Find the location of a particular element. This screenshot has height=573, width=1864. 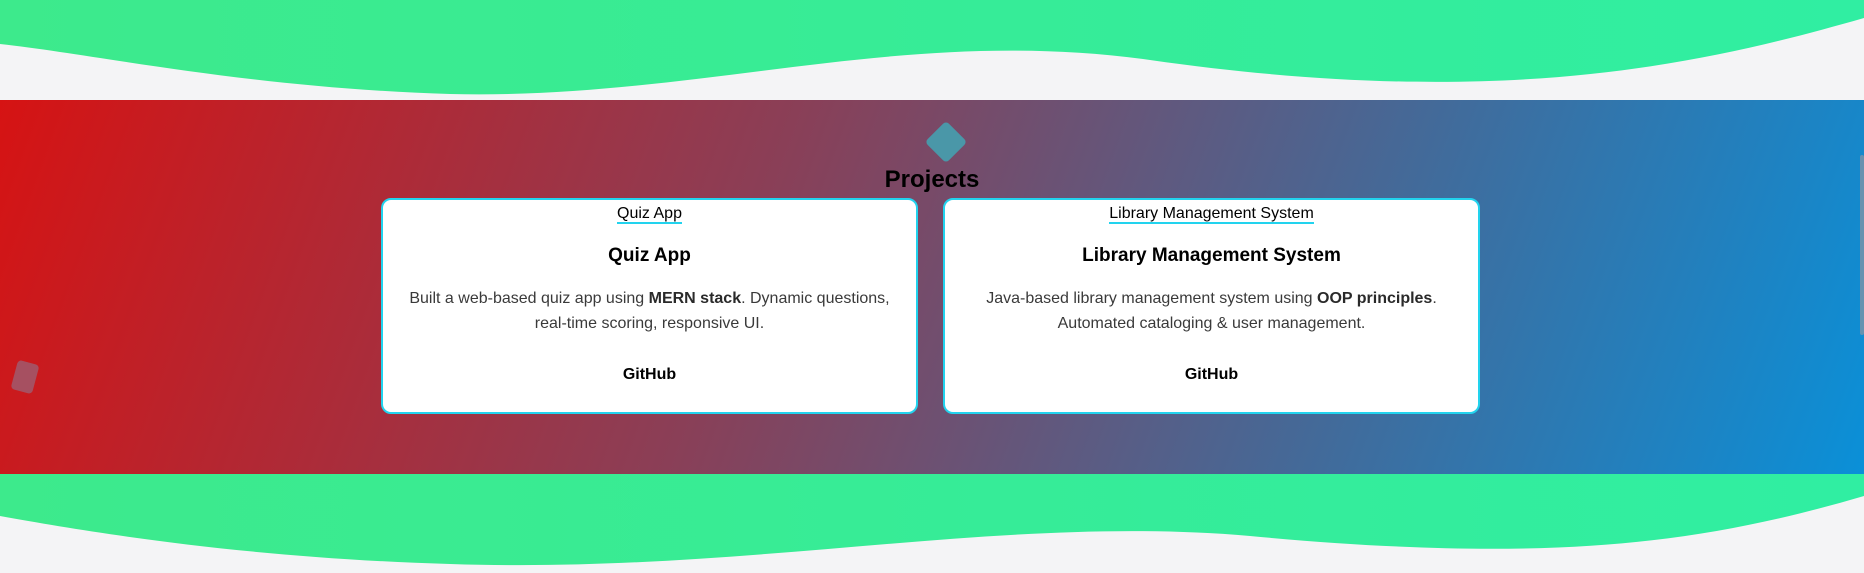

project-title: Quiz App is located at coordinates (649, 255).